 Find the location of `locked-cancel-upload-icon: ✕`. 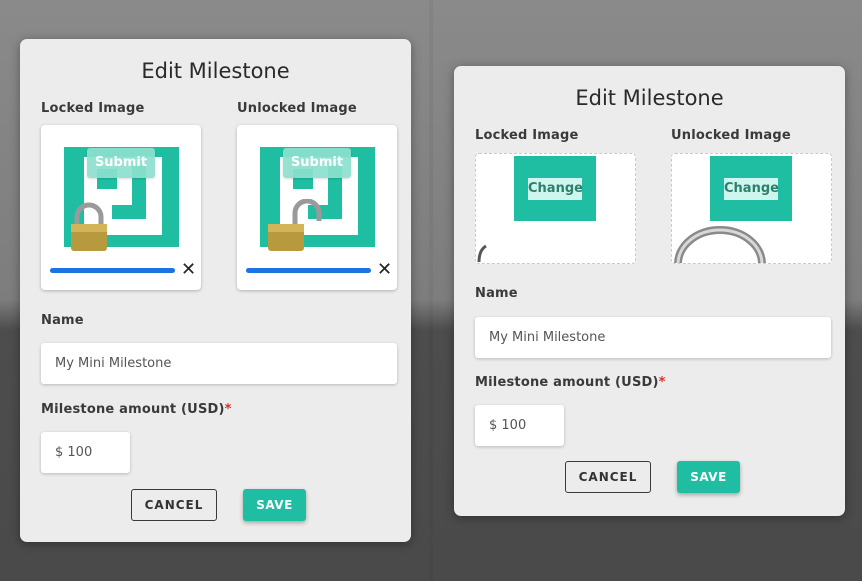

locked-cancel-upload-icon: ✕ is located at coordinates (188, 270).